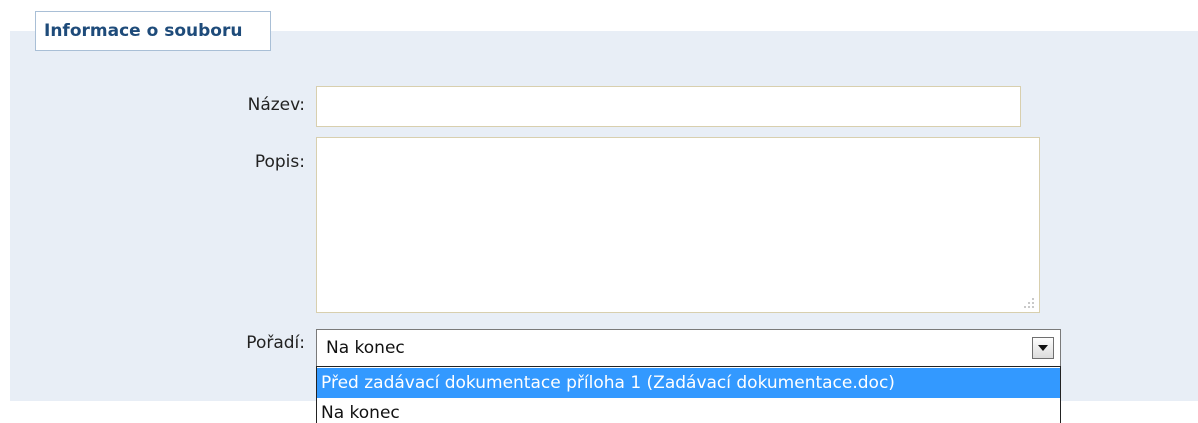  What do you see at coordinates (153, 31) in the screenshot?
I see `section-legend: Informace o souboru` at bounding box center [153, 31].